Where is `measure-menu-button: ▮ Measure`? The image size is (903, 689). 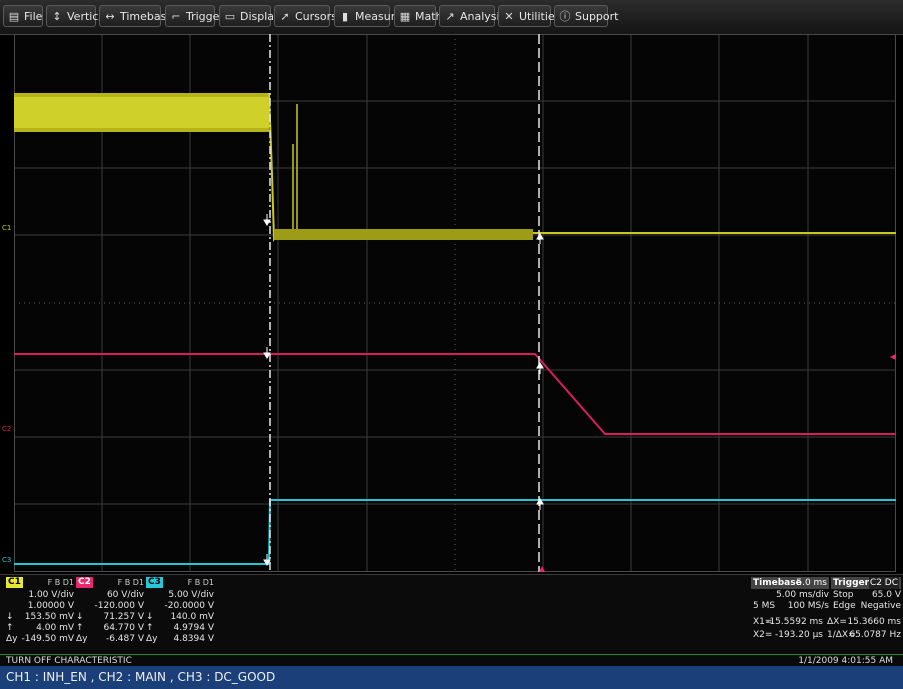
measure-menu-button: ▮ Measure is located at coordinates (368, 16).